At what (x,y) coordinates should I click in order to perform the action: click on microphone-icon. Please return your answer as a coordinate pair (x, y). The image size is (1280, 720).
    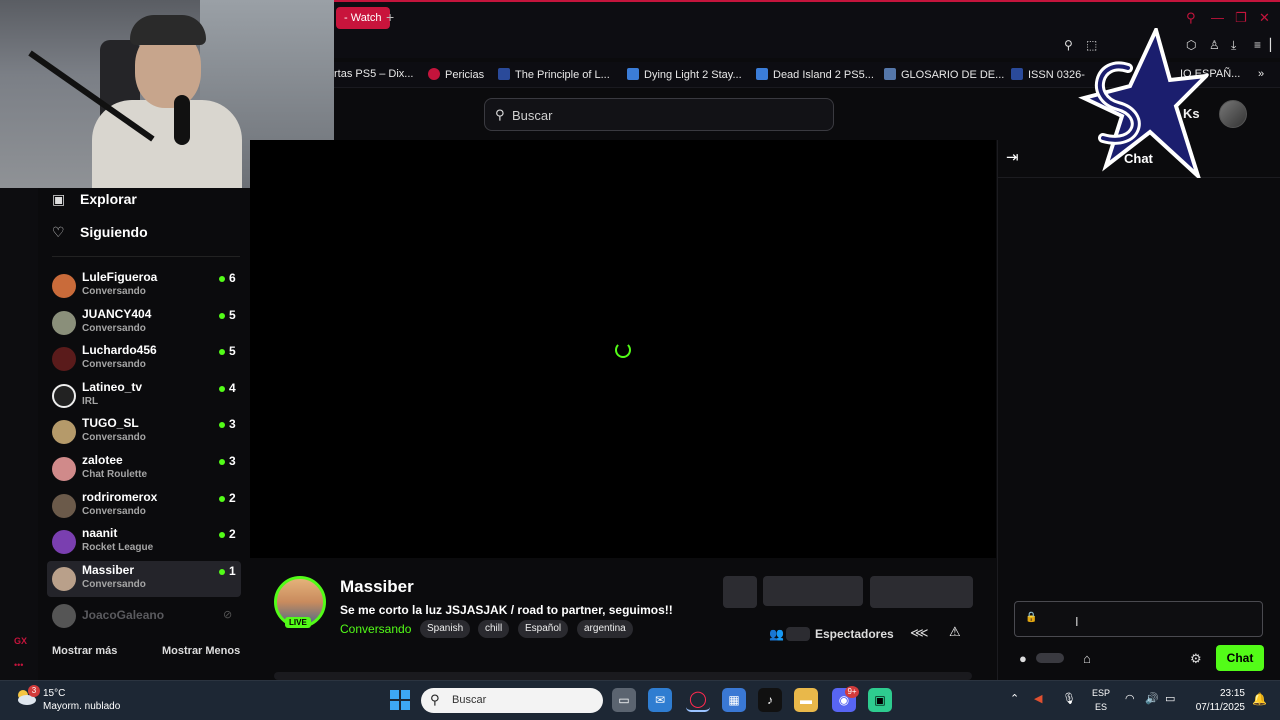
    Looking at the image, I should click on (182, 120).